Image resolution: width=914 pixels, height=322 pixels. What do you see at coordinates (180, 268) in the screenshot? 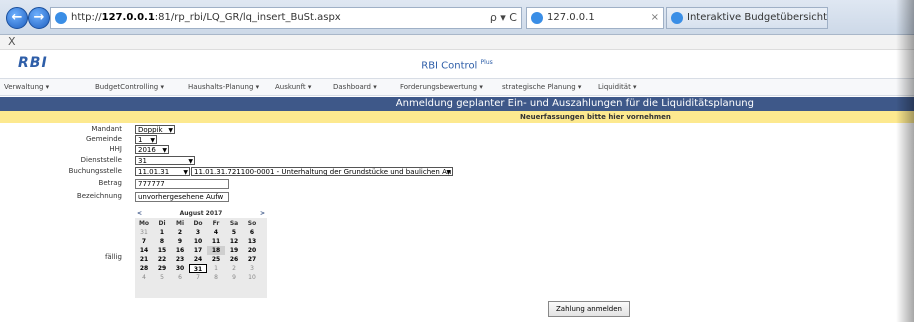
I see `calendar-day: 30` at bounding box center [180, 268].